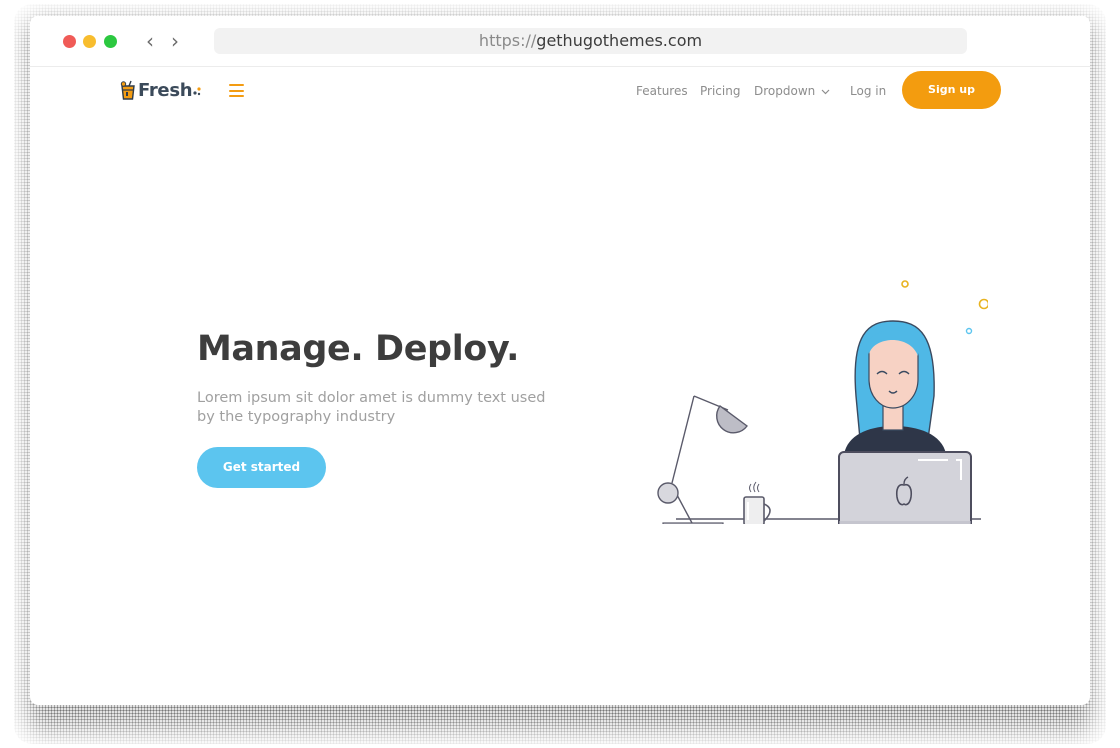 The image size is (1120, 748). Describe the element at coordinates (720, 91) in the screenshot. I see `nav-pricing: Pricing` at that location.